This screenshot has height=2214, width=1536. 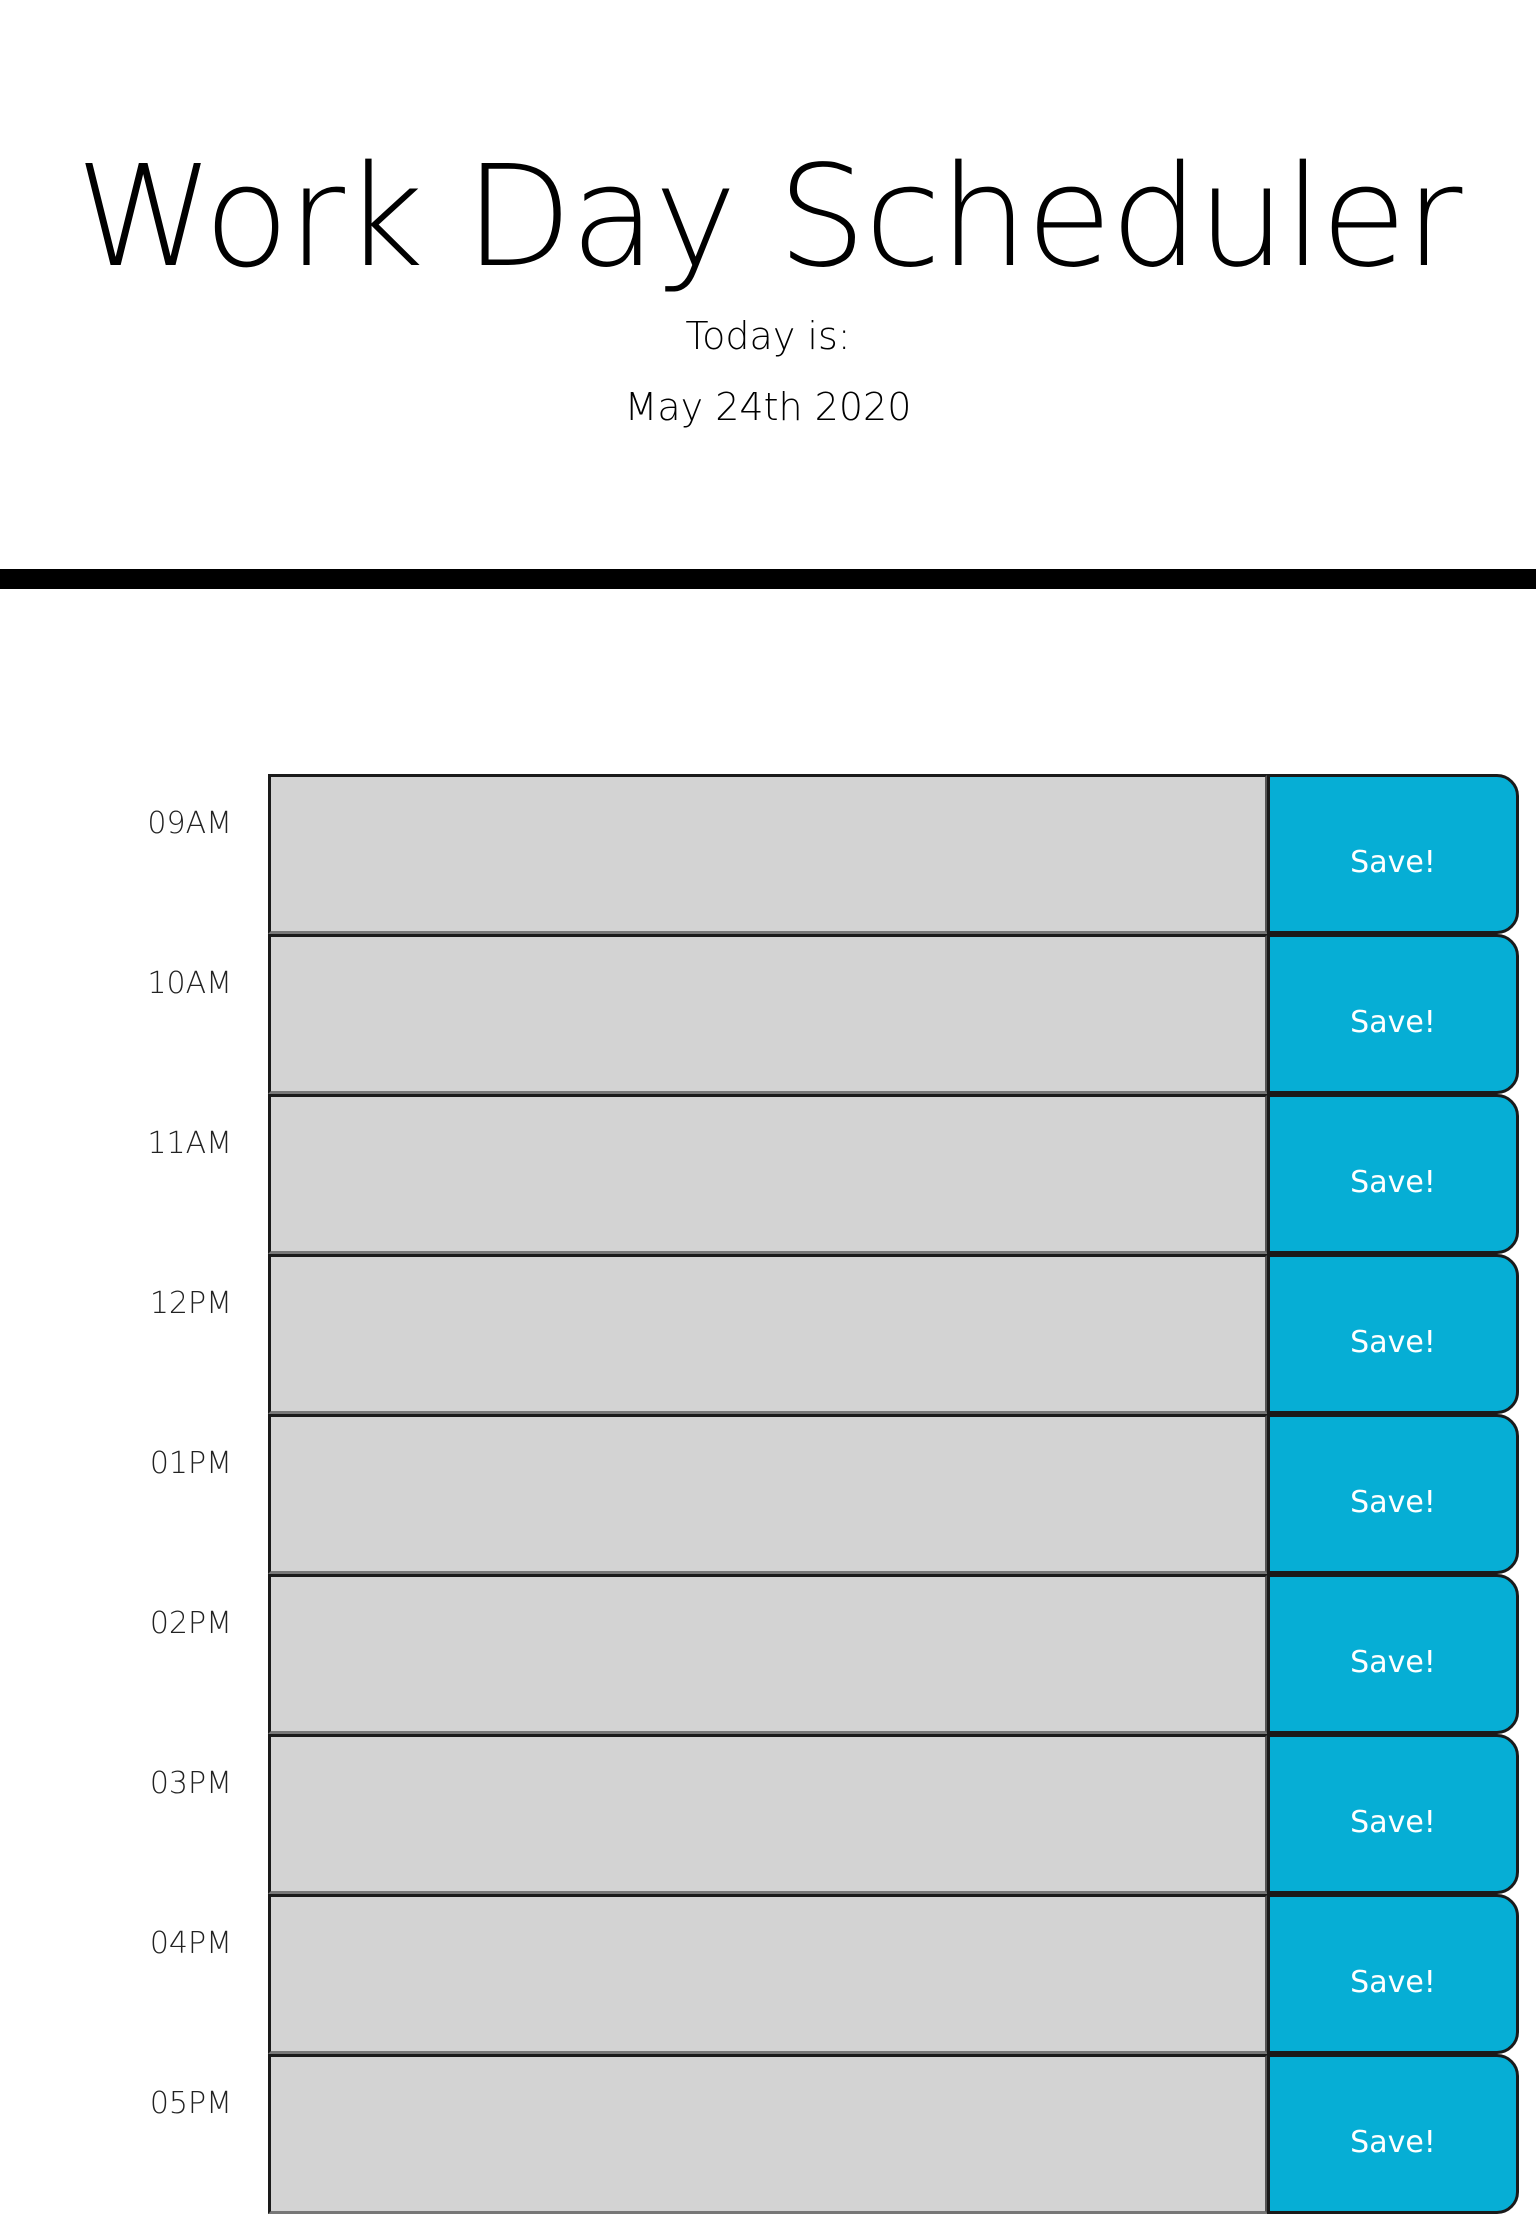 What do you see at coordinates (190, 1783) in the screenshot?
I see `hour-label: 03PM` at bounding box center [190, 1783].